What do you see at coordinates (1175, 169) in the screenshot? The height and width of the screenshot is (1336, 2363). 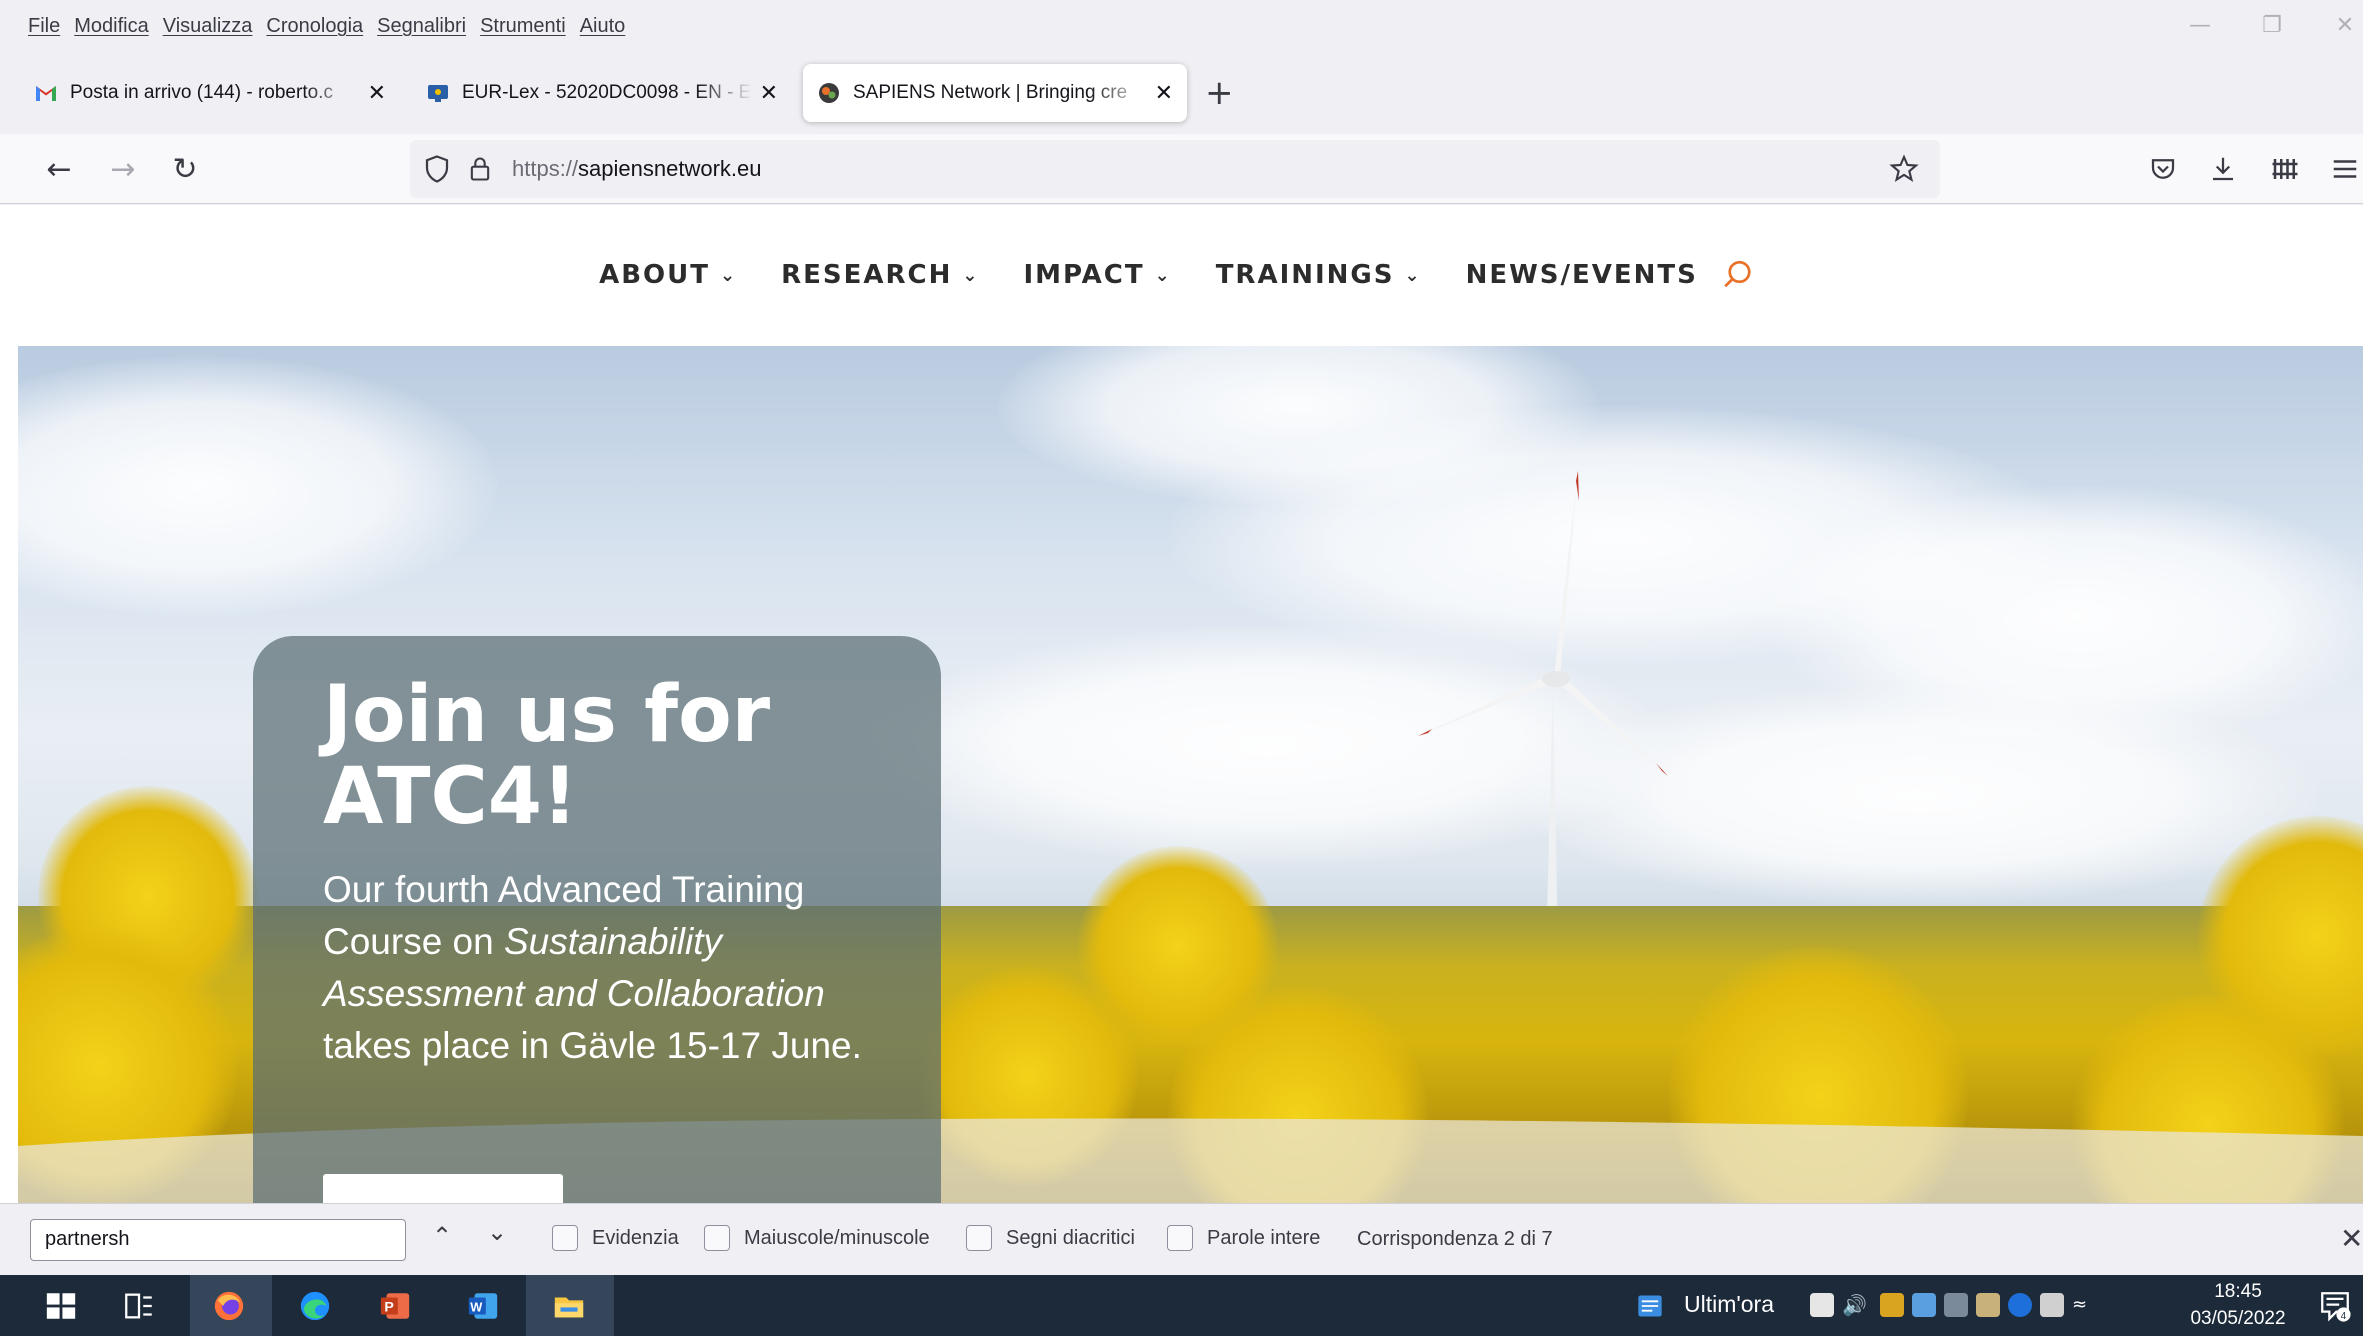 I see `url-bar: https://sapiensnetwork.eu` at bounding box center [1175, 169].